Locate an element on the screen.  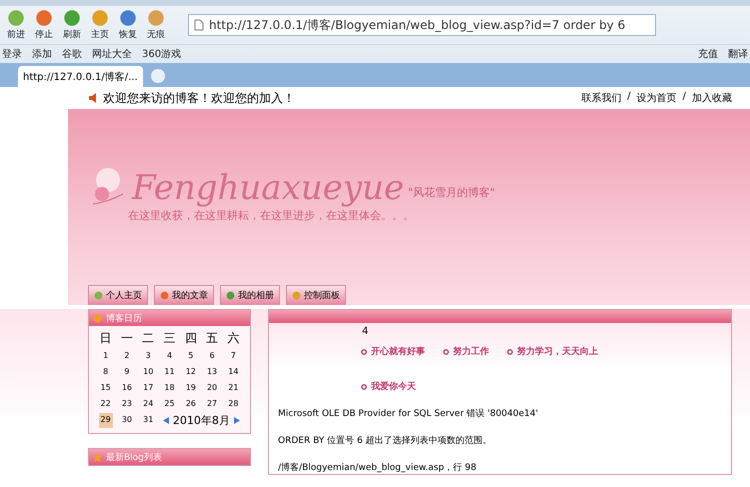
previous-month-icon is located at coordinates (165, 420).